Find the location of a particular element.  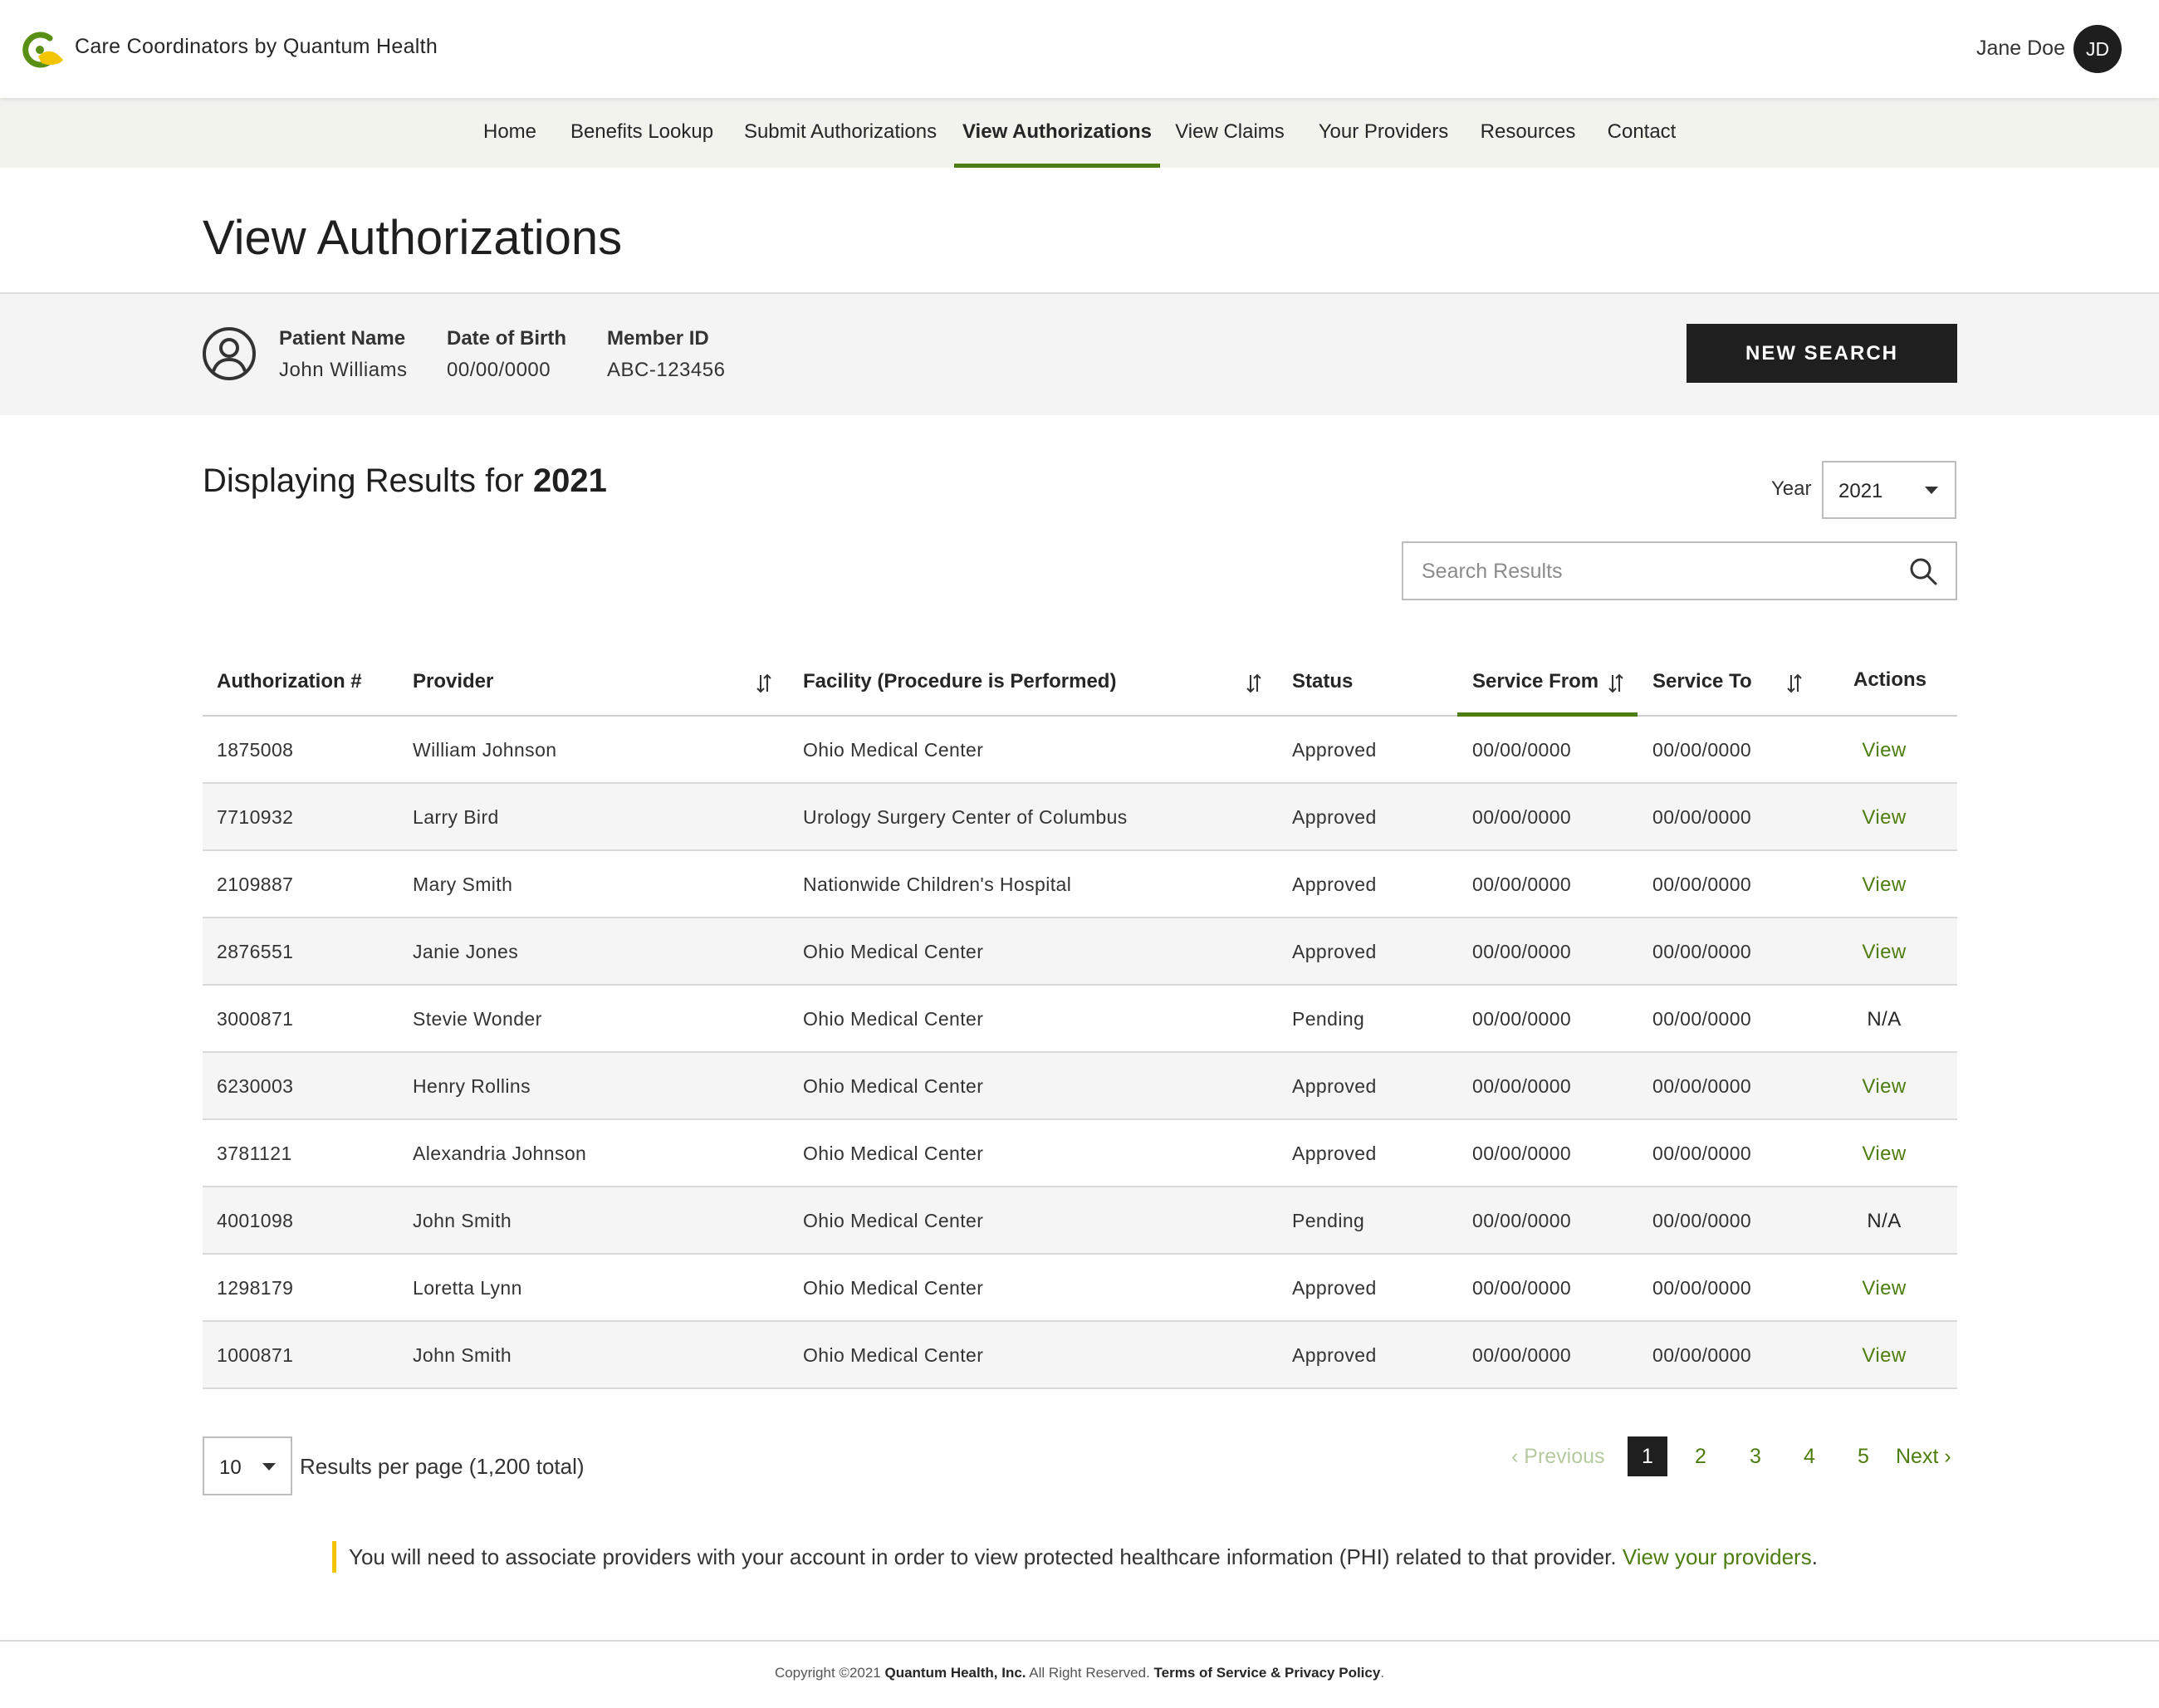

nav-submit-authorizations: Submit Authorizations is located at coordinates (840, 133).